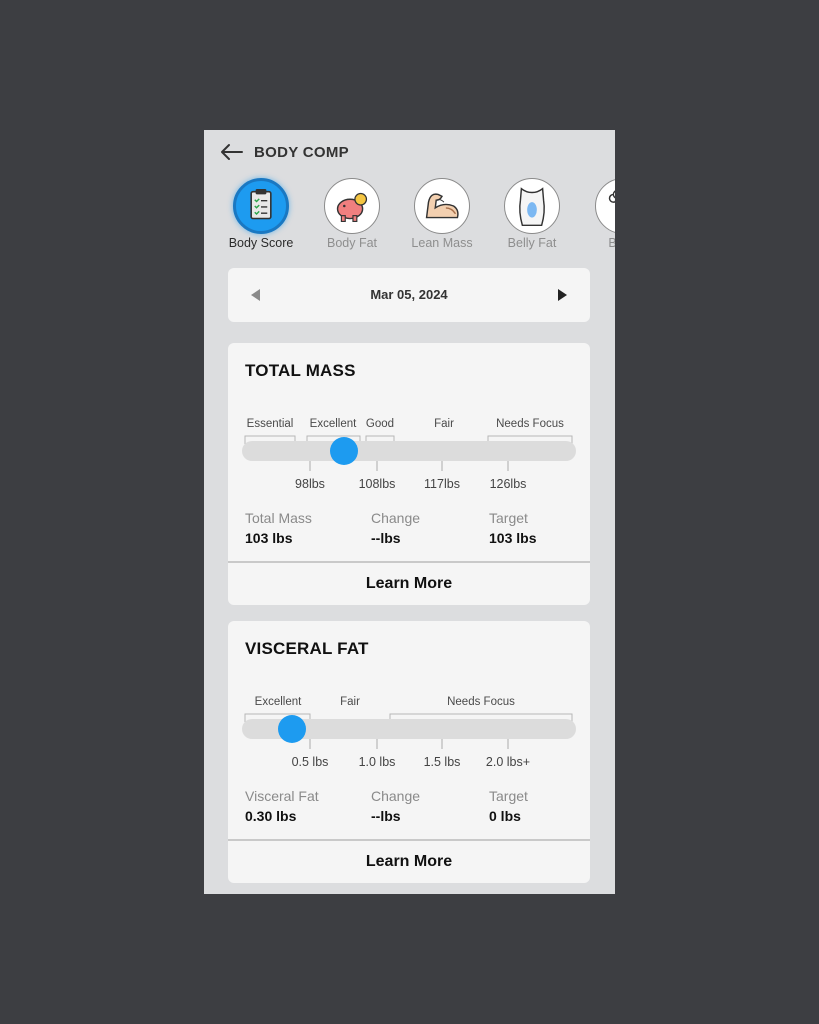  Describe the element at coordinates (377, 762) in the screenshot. I see `tick-label: 1.0 lbs` at that location.